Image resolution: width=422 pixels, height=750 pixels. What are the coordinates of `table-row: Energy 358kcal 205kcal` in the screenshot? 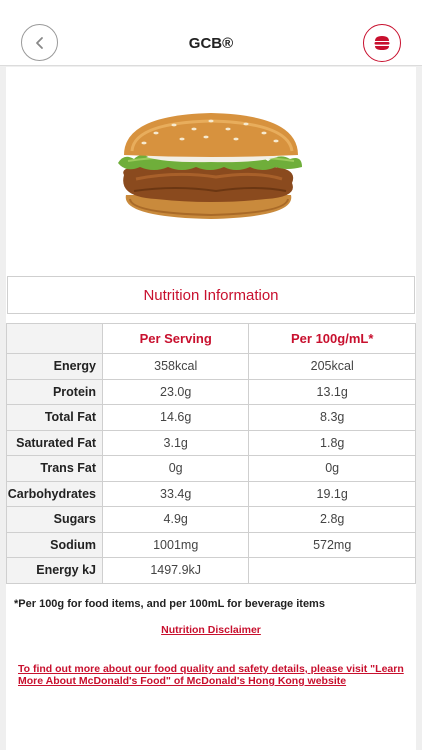 It's located at (211, 366).